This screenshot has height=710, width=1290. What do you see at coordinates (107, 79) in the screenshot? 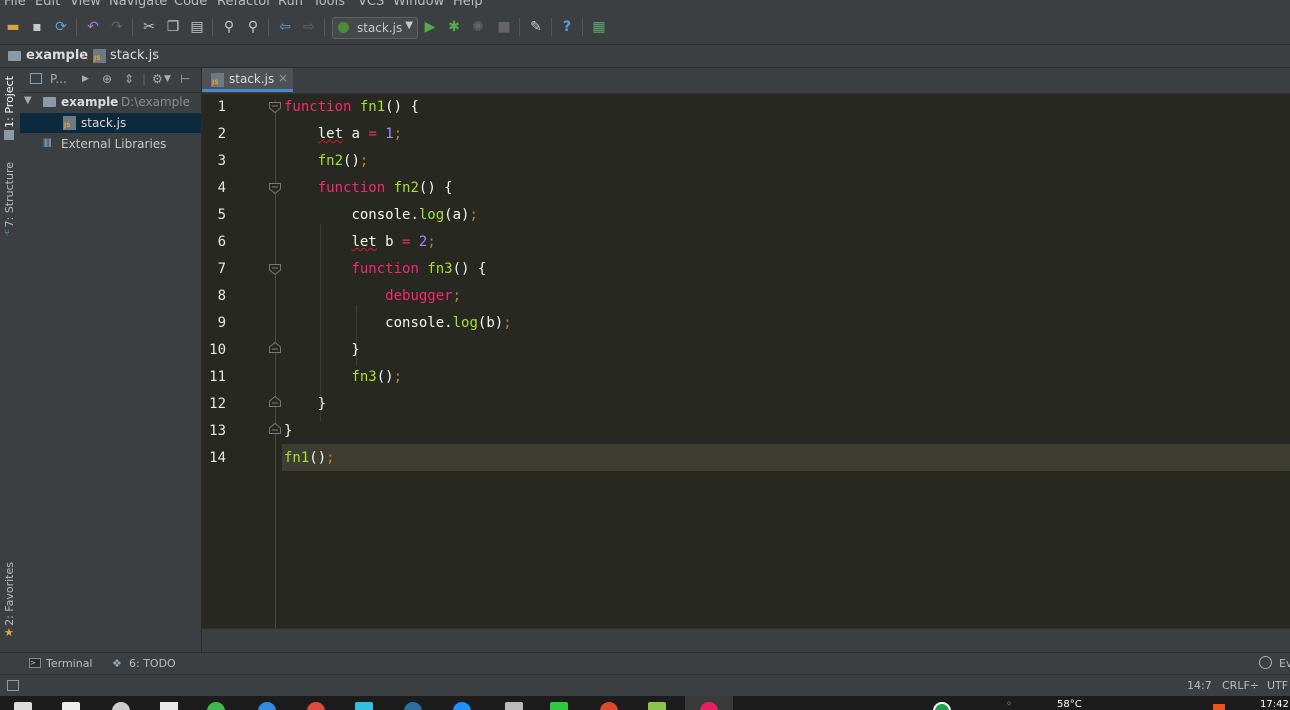
I see `locate-target-icon: ⊕` at bounding box center [107, 79].